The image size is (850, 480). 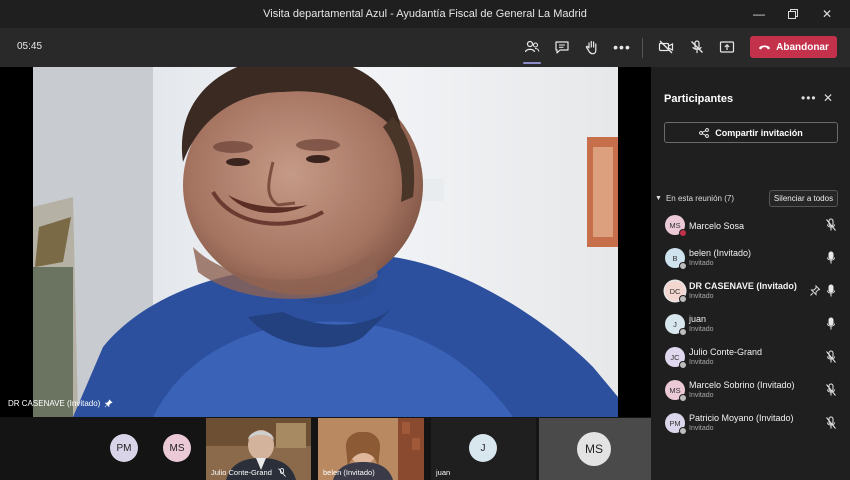 What do you see at coordinates (675, 357) in the screenshot?
I see `avatar-initials: JC` at bounding box center [675, 357].